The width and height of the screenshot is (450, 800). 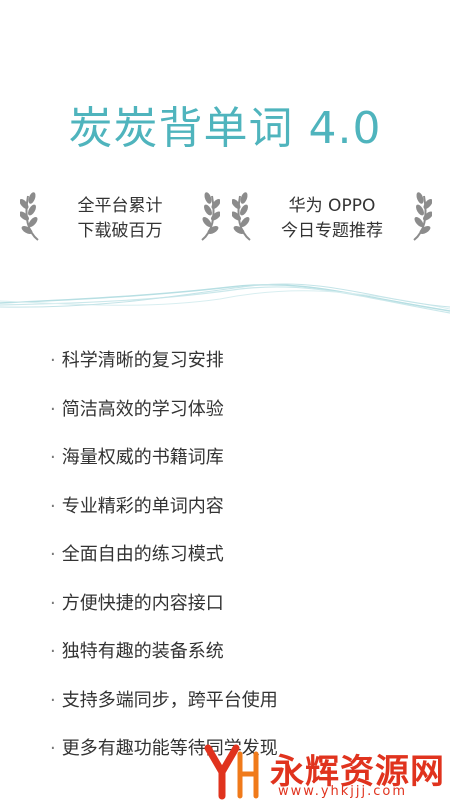 I want to click on list-item: · 支持多端同步，跨平台使用, so click(x=164, y=700).